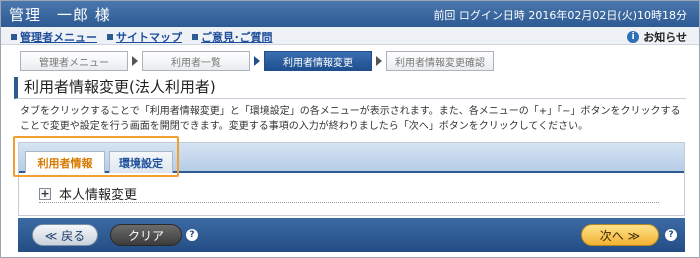 This screenshot has width=700, height=258. Describe the element at coordinates (633, 37) in the screenshot. I see `info-icon: i` at that location.